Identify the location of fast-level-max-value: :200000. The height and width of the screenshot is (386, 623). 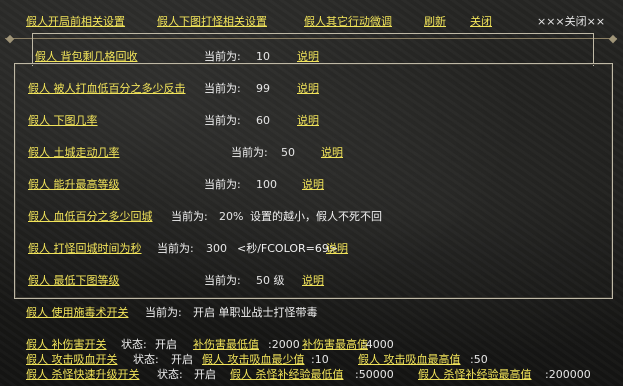
(568, 374).